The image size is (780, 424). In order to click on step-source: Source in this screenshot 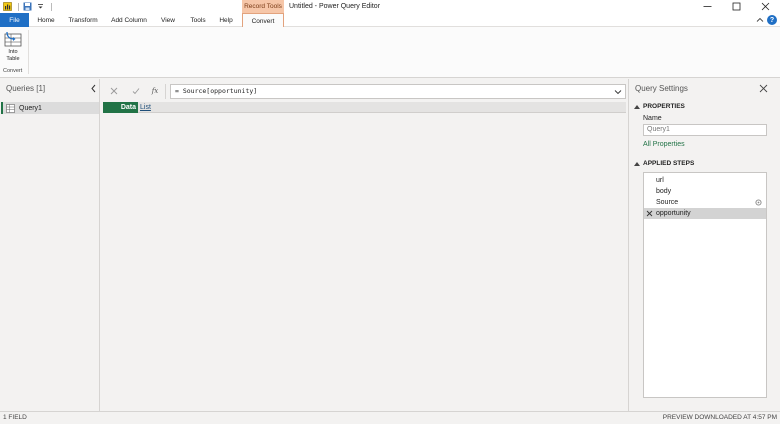, I will do `click(705, 202)`.